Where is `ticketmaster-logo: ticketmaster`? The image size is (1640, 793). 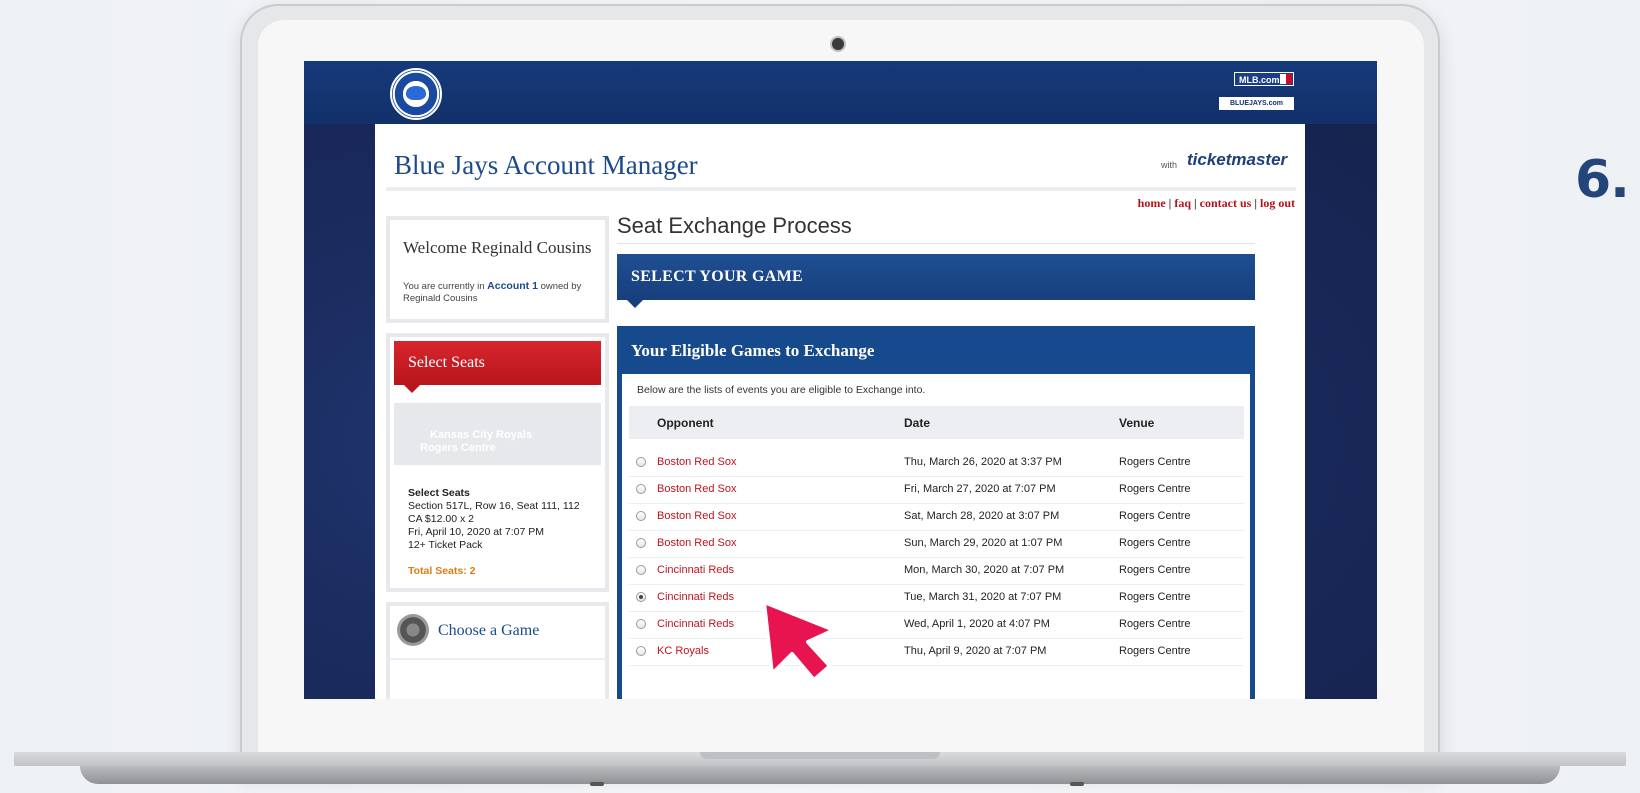 ticketmaster-logo: ticketmaster is located at coordinates (1237, 159).